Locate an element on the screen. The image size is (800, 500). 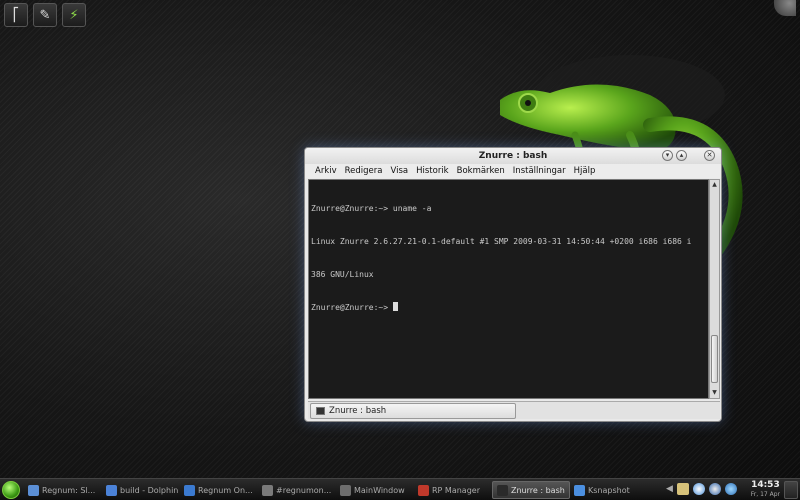
menu-hjalp: Hjälp is located at coordinates (585, 171).